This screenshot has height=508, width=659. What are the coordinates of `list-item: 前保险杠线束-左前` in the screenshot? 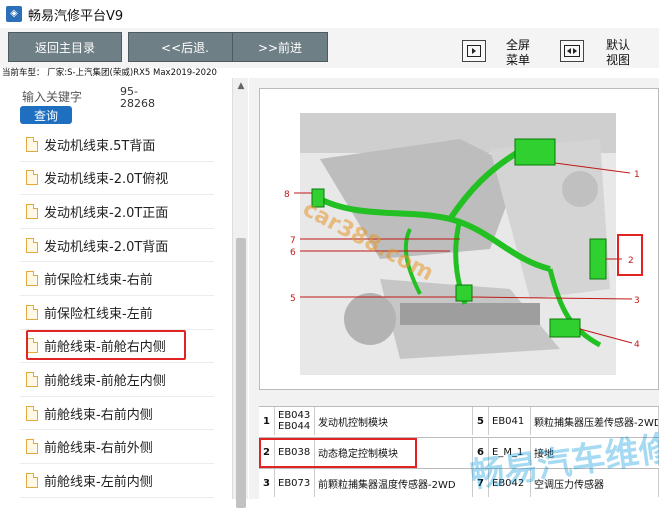 It's located at (117, 313).